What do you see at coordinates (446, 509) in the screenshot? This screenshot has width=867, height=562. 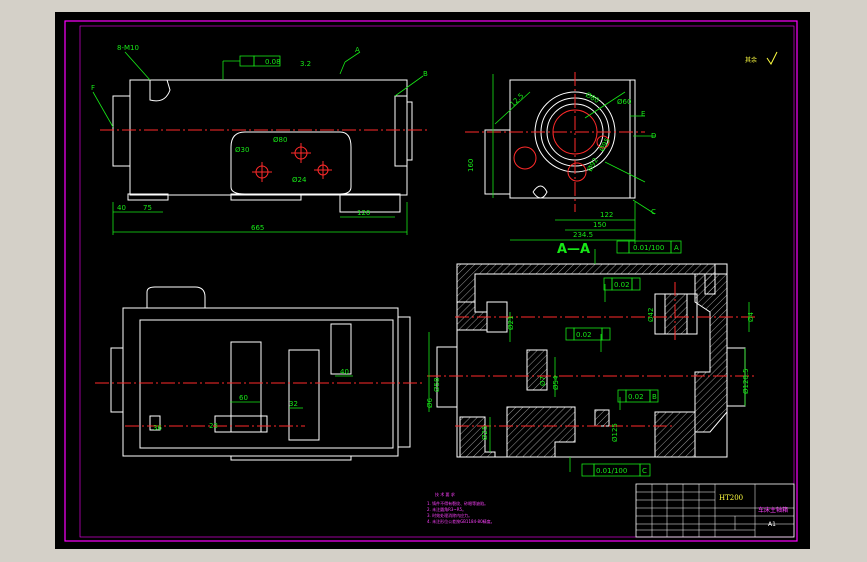 I see `notes-line-2: 2. 未注圆角R3~R5。` at bounding box center [446, 509].